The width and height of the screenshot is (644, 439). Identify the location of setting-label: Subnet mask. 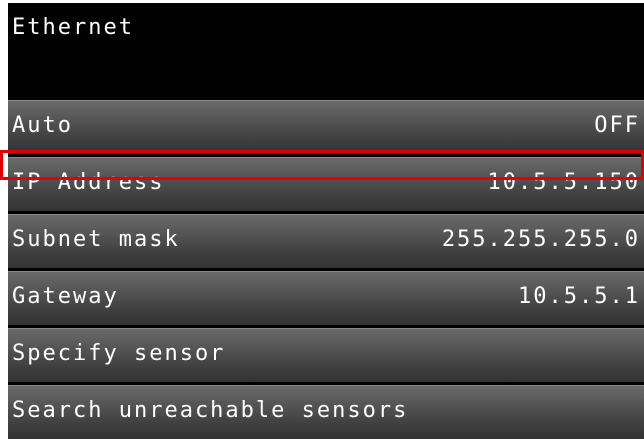
(96, 239).